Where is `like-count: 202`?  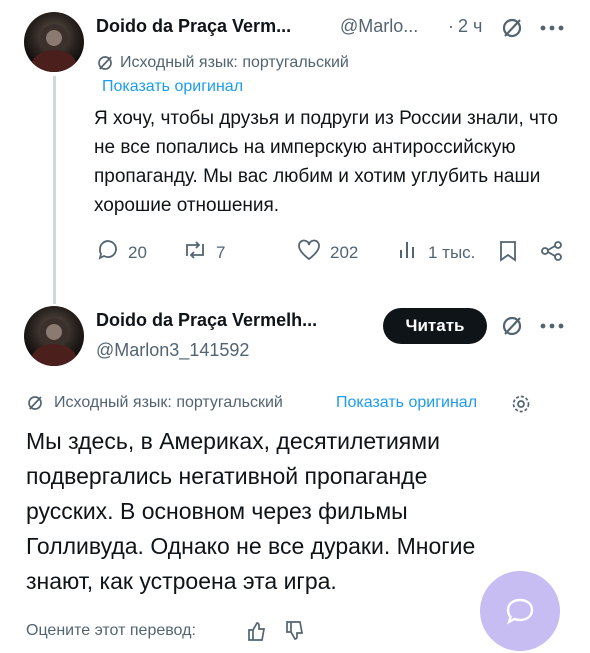 like-count: 202 is located at coordinates (344, 252).